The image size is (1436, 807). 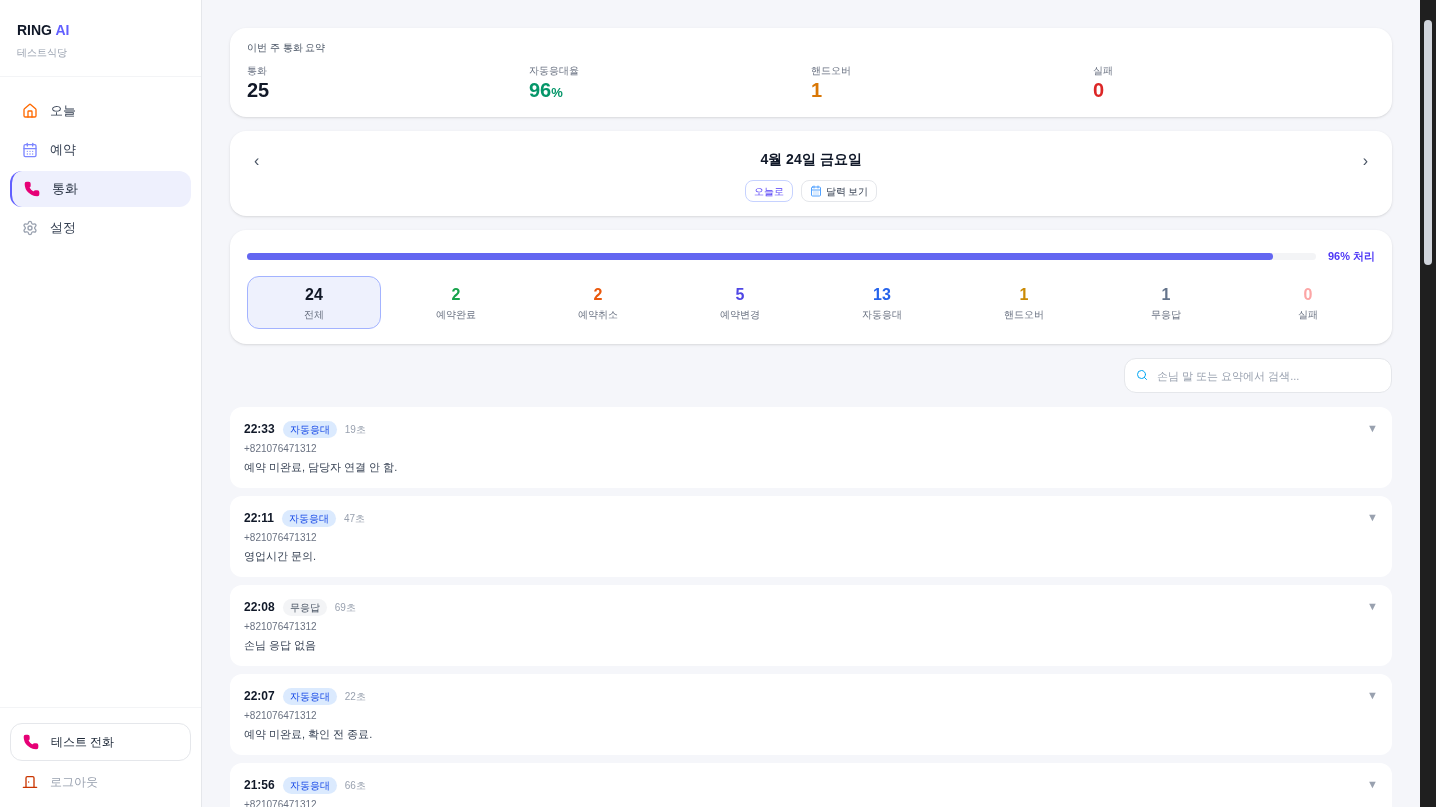 I want to click on nav-item: 통화, so click(x=100, y=189).